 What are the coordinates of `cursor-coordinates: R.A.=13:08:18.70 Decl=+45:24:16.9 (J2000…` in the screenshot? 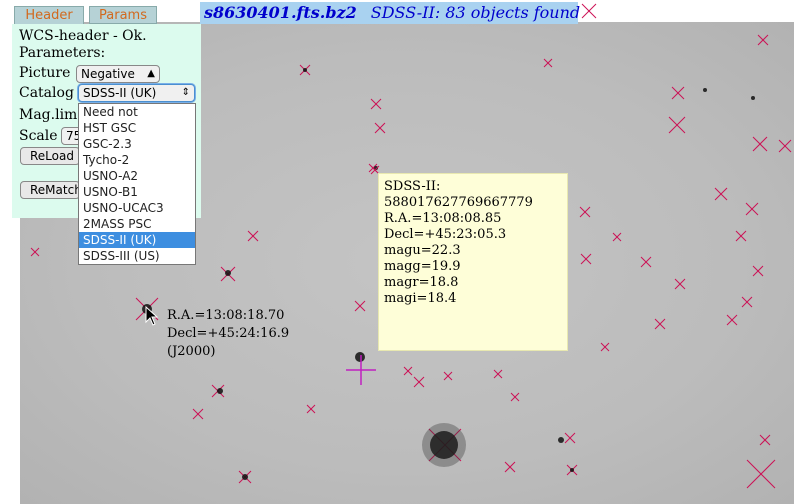 It's located at (228, 334).